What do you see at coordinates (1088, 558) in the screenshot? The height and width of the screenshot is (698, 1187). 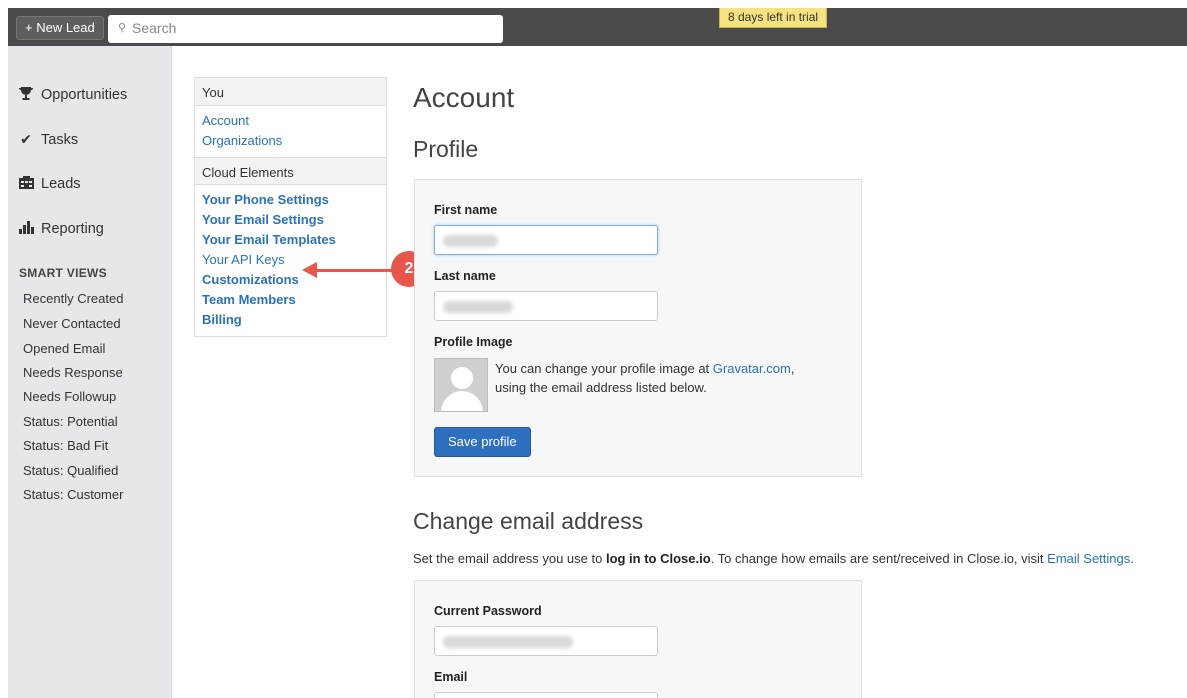 I see `email-settings-link: Email Settings` at bounding box center [1088, 558].